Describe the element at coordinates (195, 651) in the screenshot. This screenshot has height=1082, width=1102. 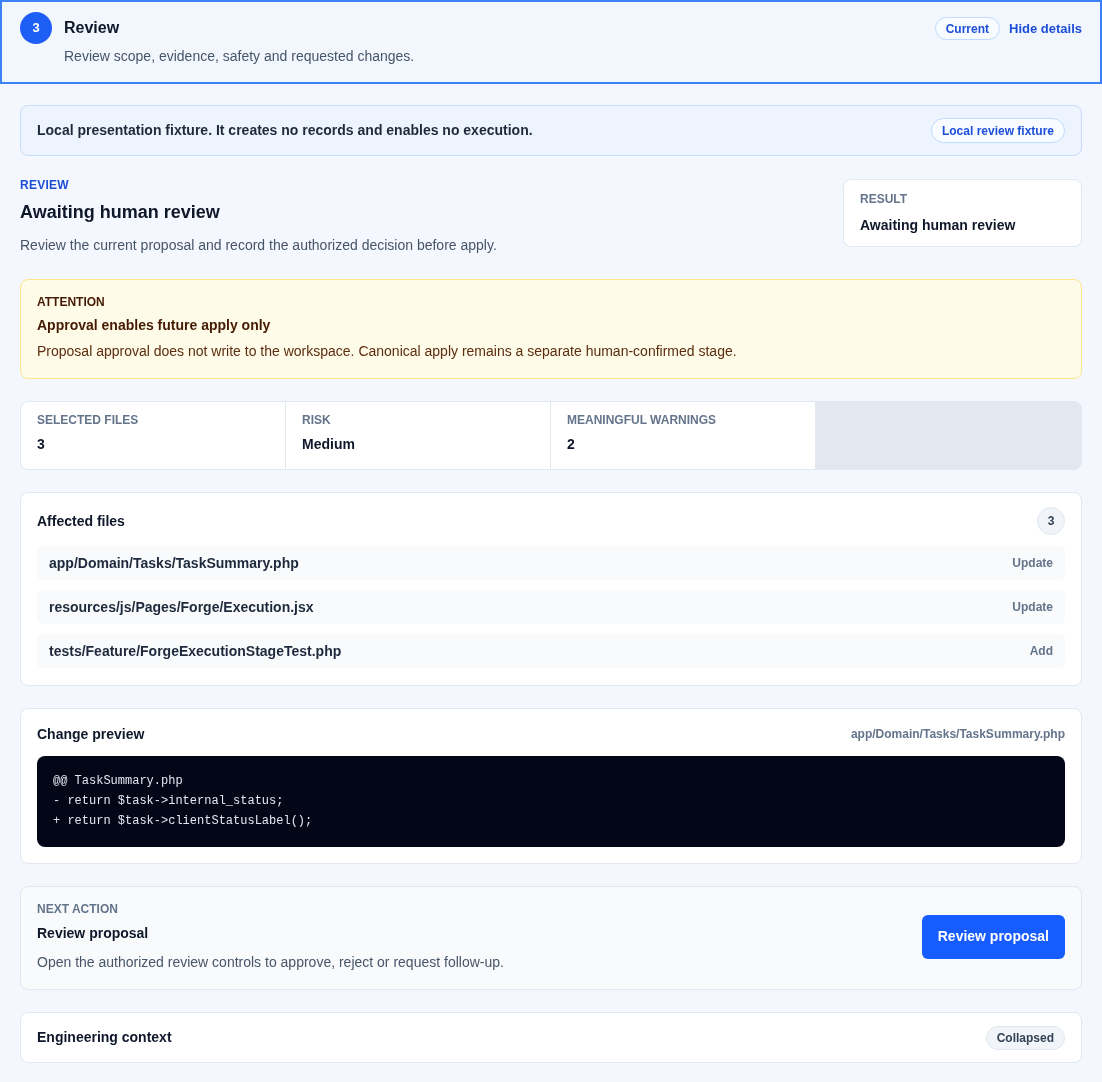
I see `file-path: tests/Feature/ForgeExecutionStageTest.php` at that location.